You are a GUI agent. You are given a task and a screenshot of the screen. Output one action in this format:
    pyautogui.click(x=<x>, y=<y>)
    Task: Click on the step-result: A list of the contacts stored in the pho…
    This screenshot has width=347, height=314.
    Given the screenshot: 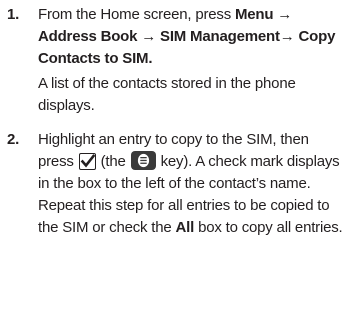 What is the action you would take?
    pyautogui.click(x=167, y=94)
    